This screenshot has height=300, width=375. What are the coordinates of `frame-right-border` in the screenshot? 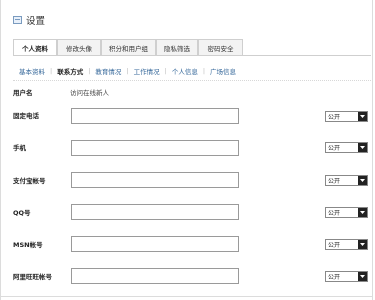 It's located at (372, 150).